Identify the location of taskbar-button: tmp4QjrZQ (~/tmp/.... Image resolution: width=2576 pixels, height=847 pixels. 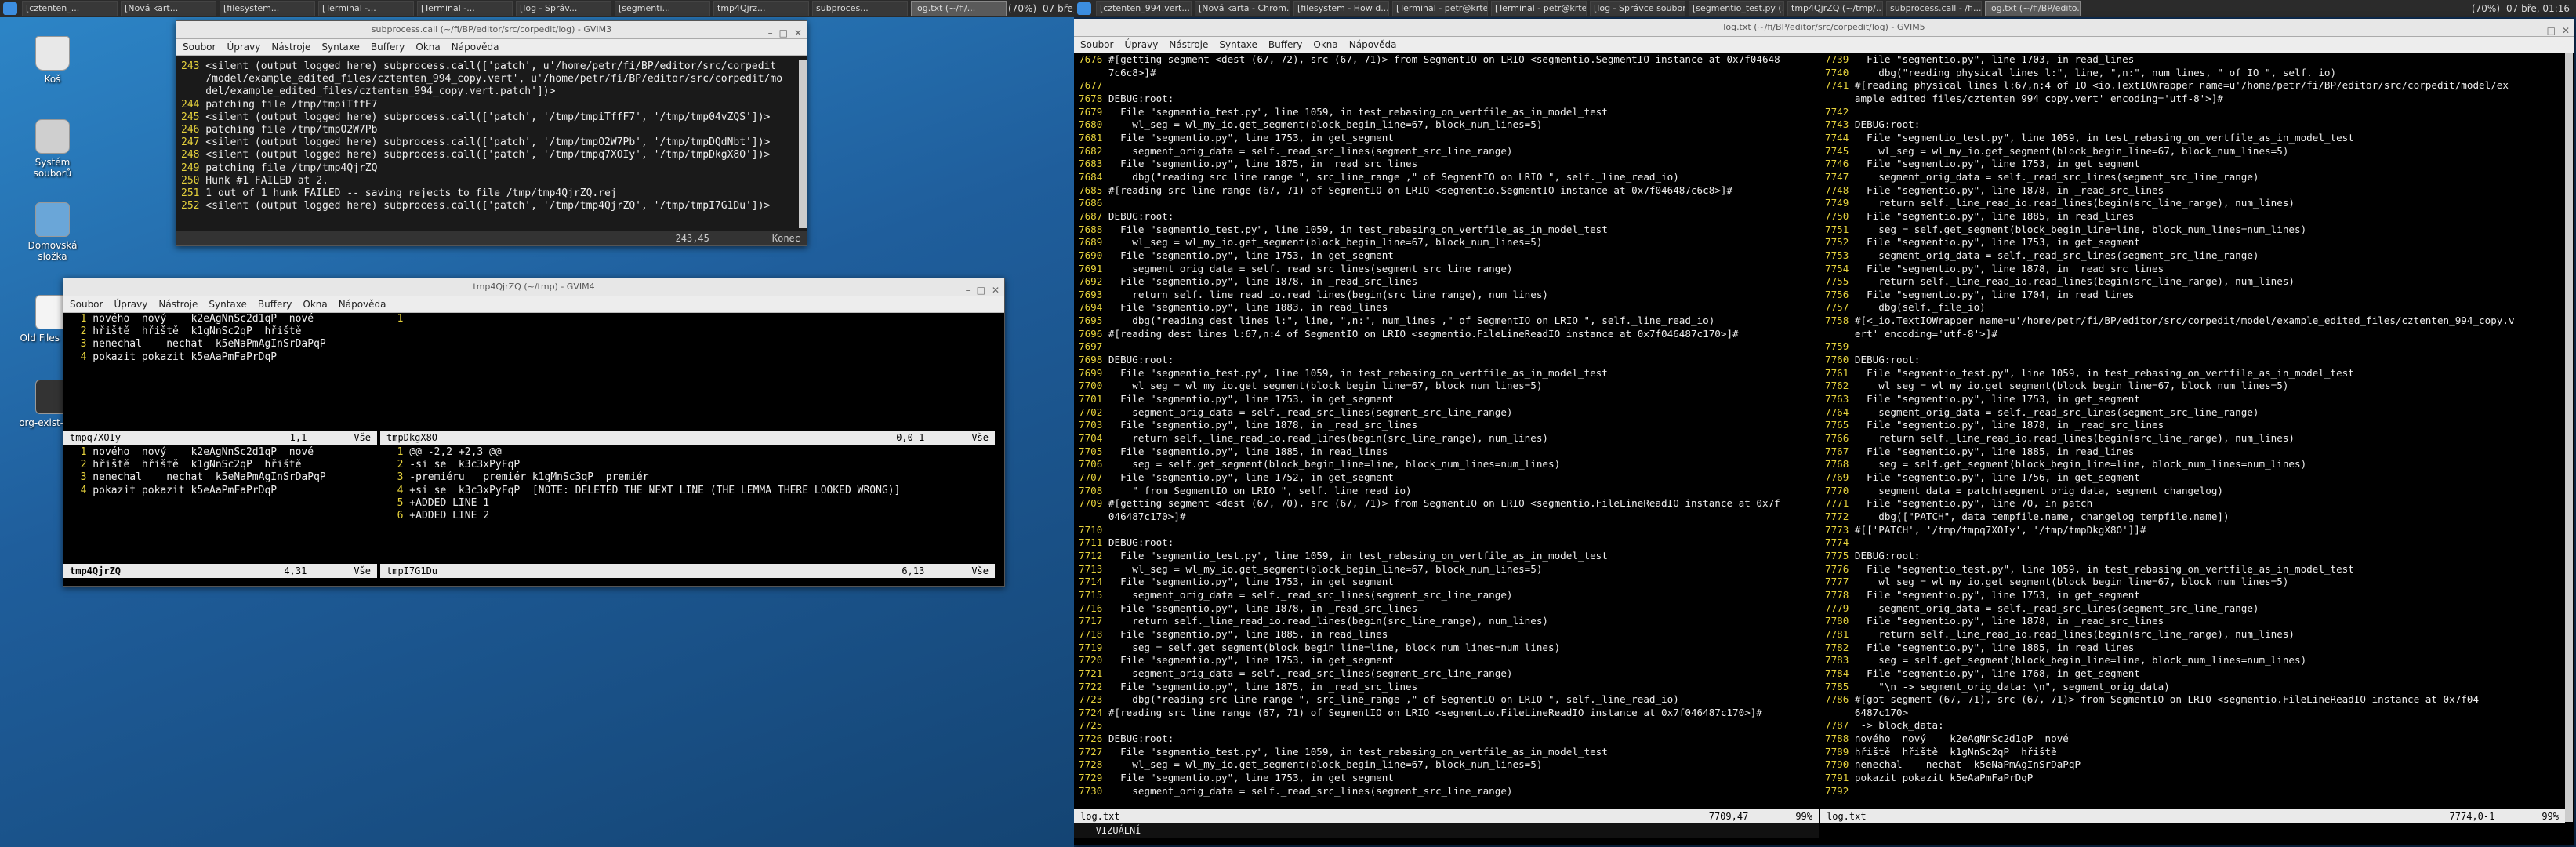
(1835, 8).